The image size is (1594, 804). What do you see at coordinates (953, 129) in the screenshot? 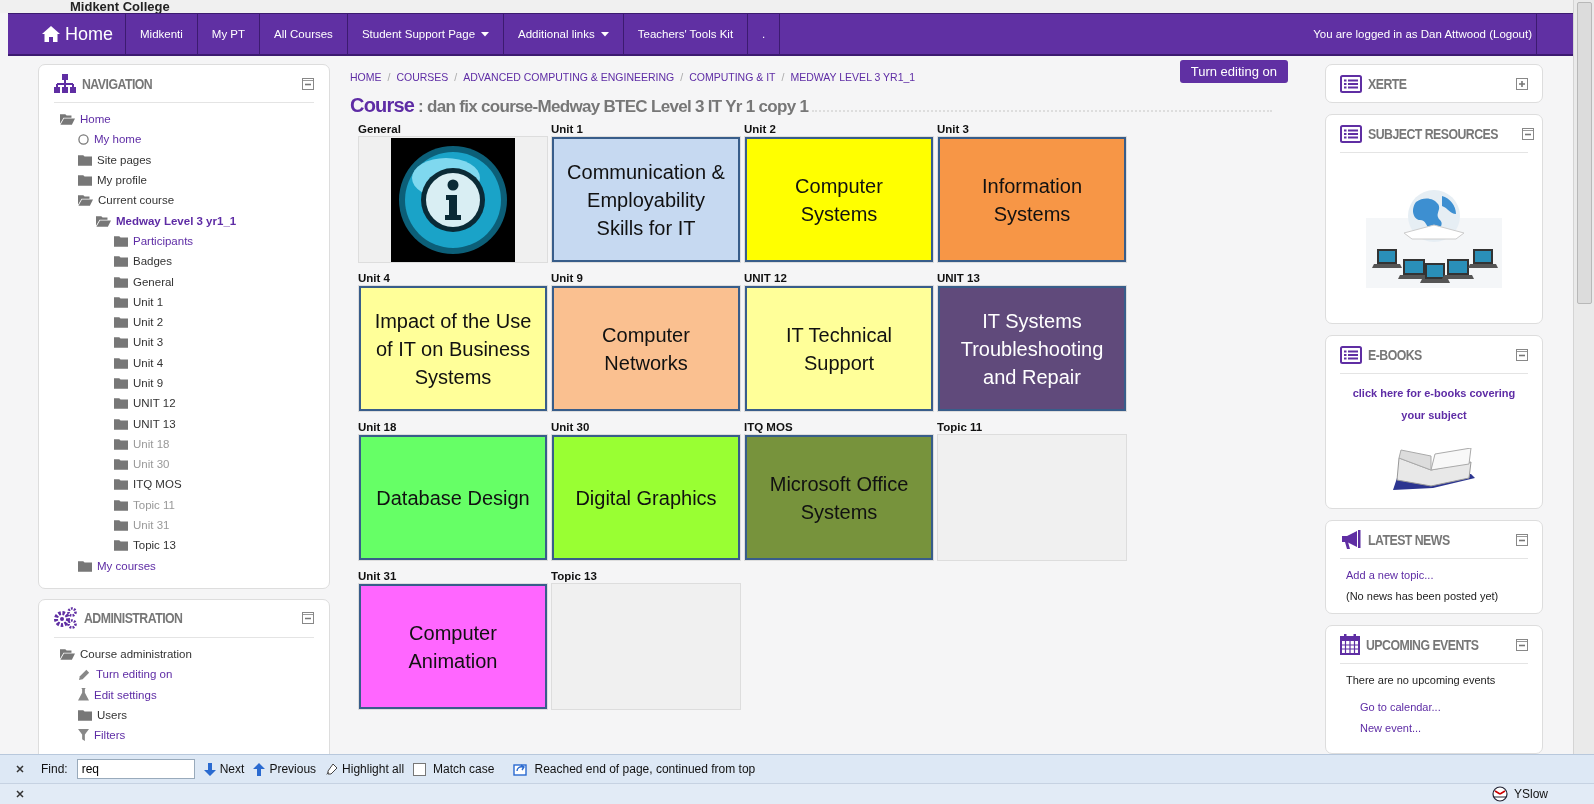
I see `section-label: Unit 3` at bounding box center [953, 129].